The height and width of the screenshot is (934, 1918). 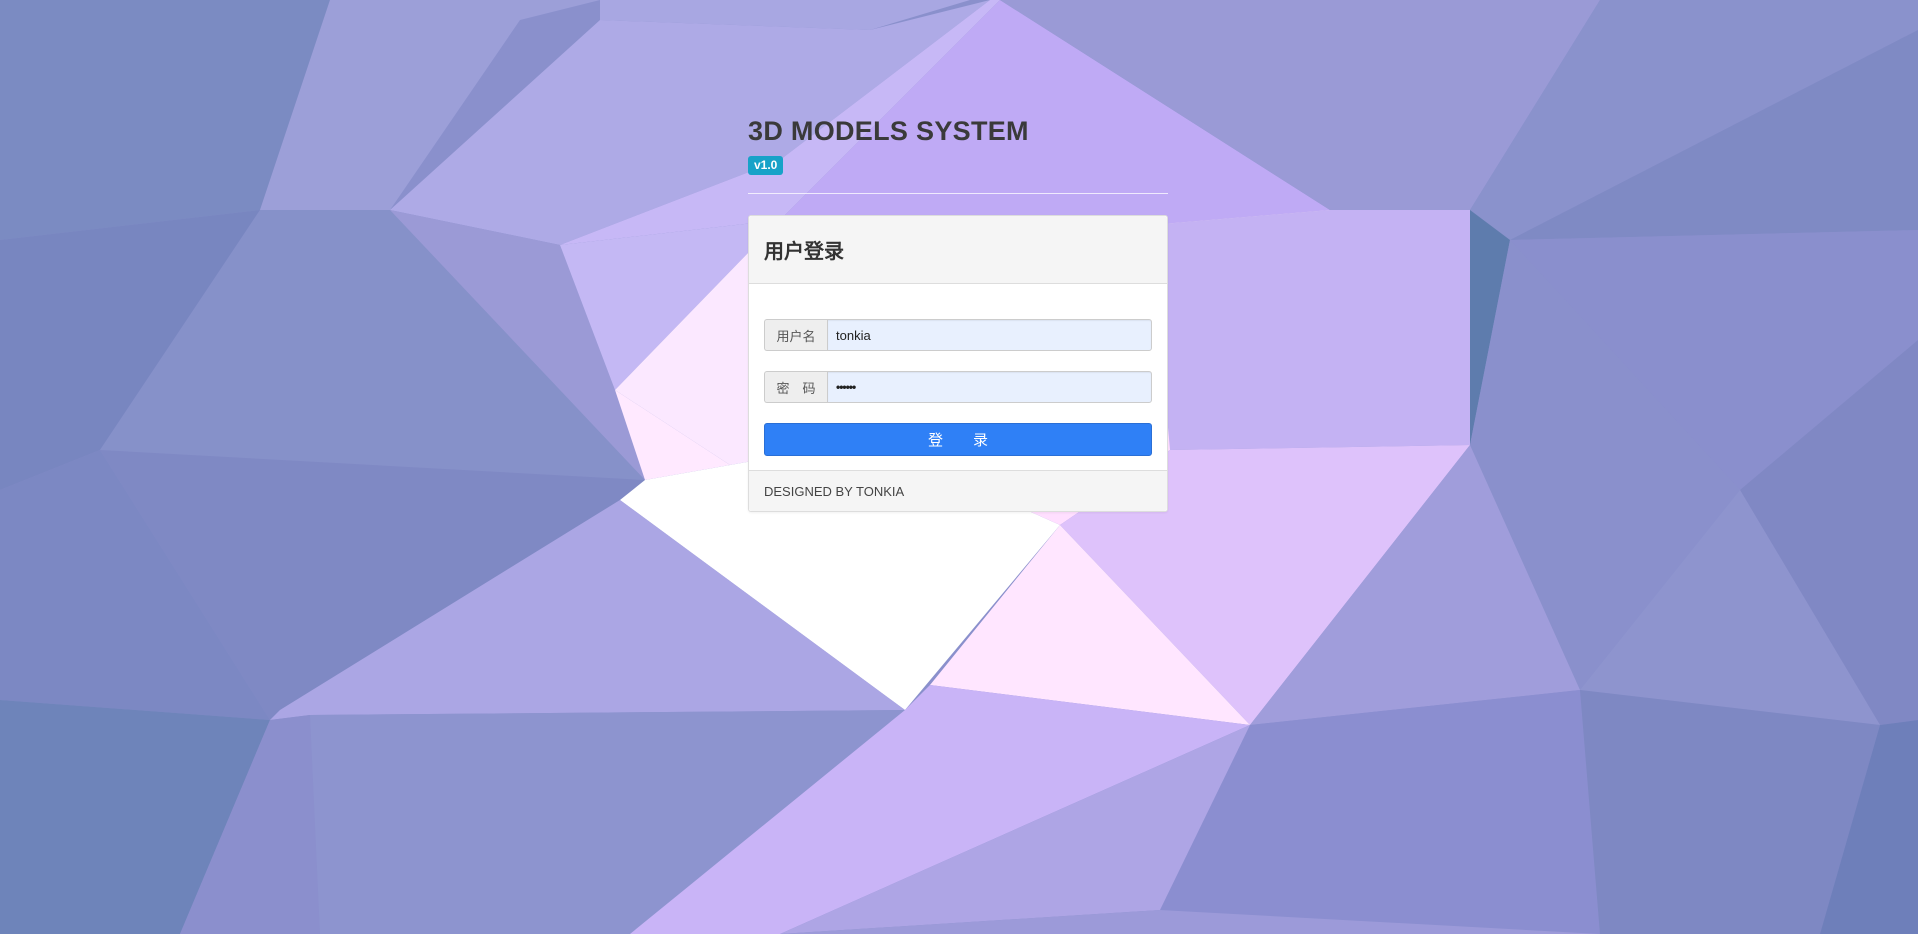 I want to click on username-input: tonkia, so click(x=989, y=335).